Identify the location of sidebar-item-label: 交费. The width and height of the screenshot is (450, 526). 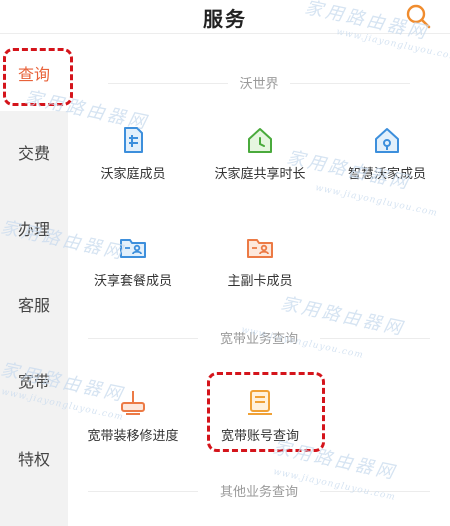
(33, 153).